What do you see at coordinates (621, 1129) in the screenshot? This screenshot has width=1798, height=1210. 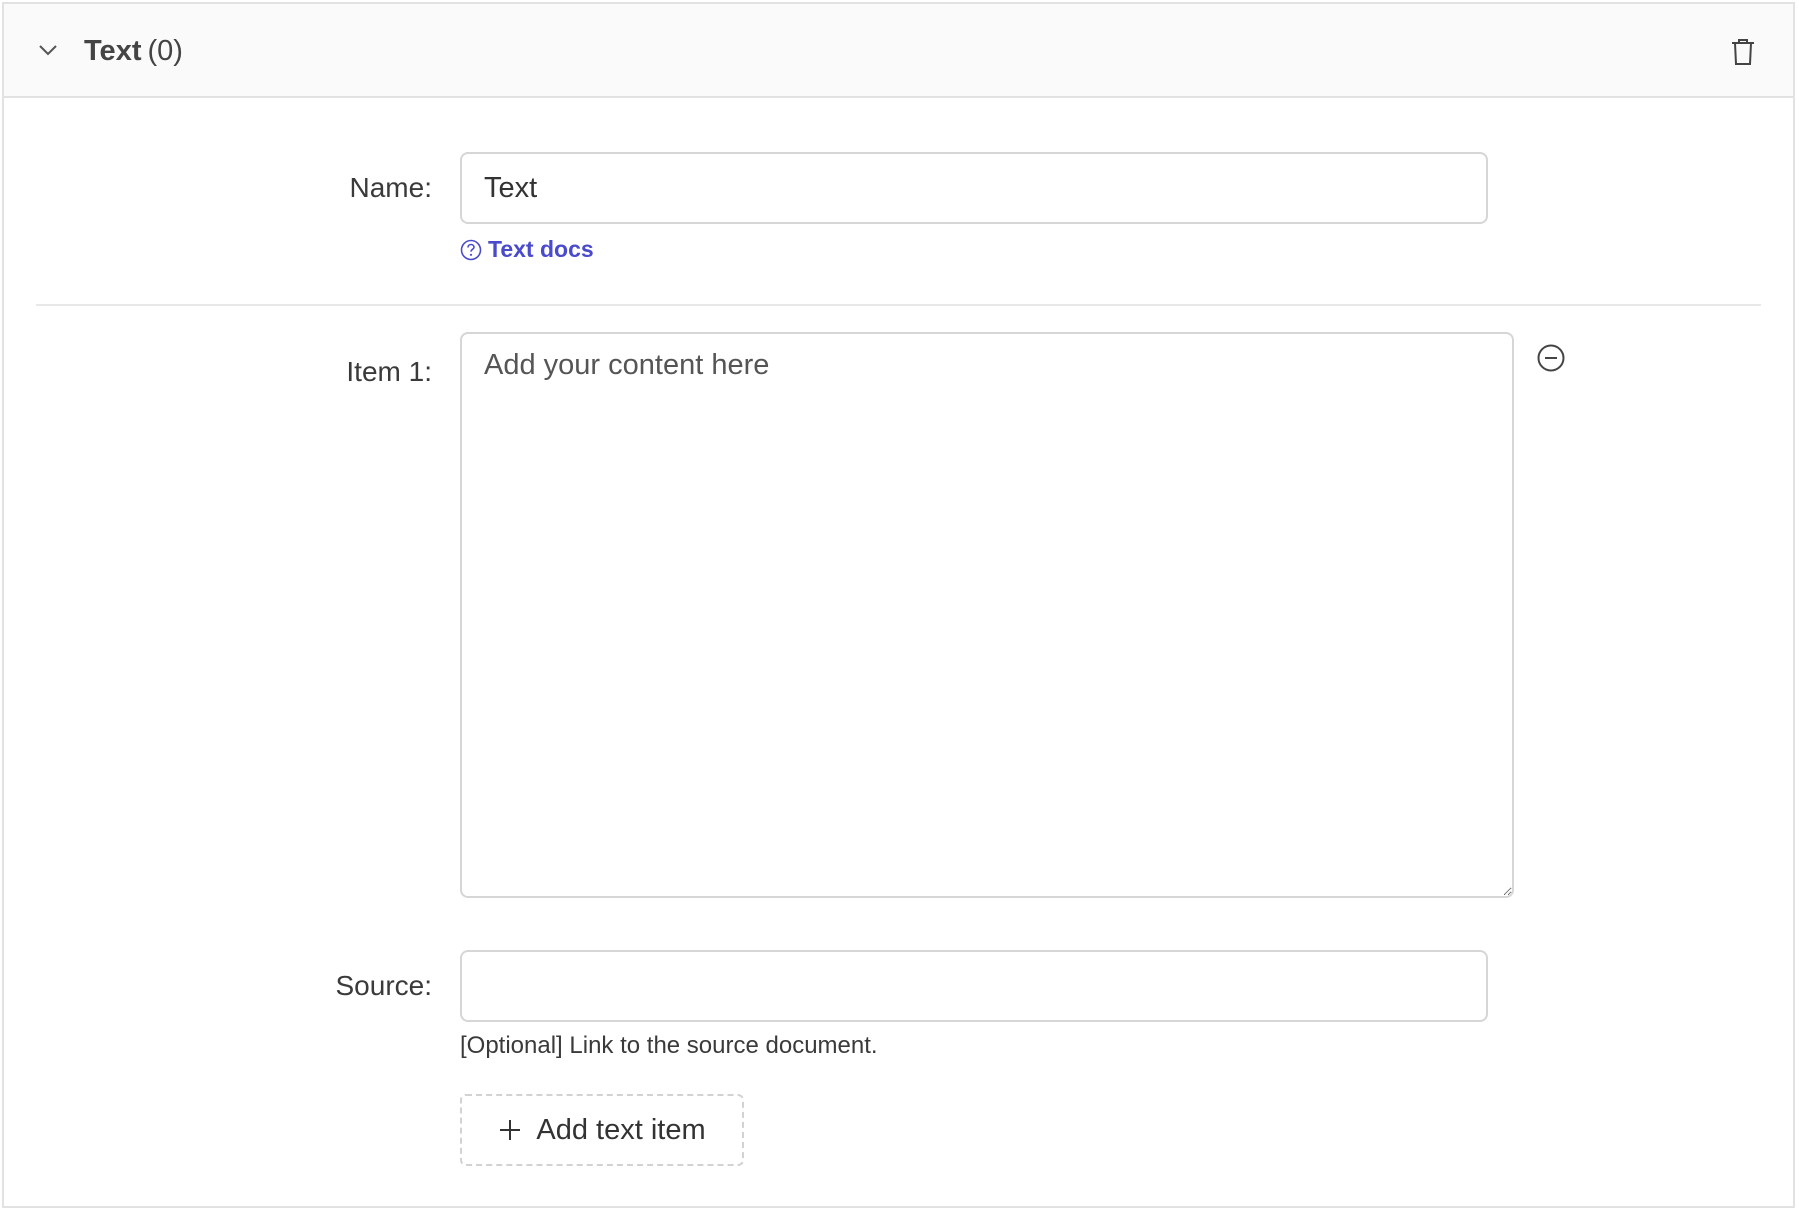 I see `add-text-item-label: Add text item` at bounding box center [621, 1129].